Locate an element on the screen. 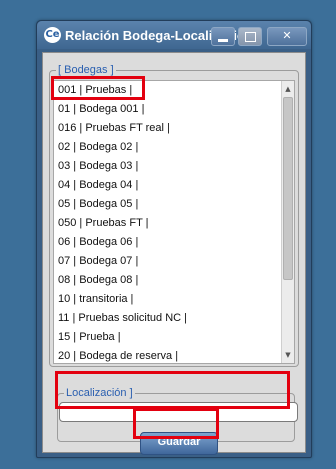 This screenshot has width=336, height=469. close-button: ✕ is located at coordinates (287, 36).